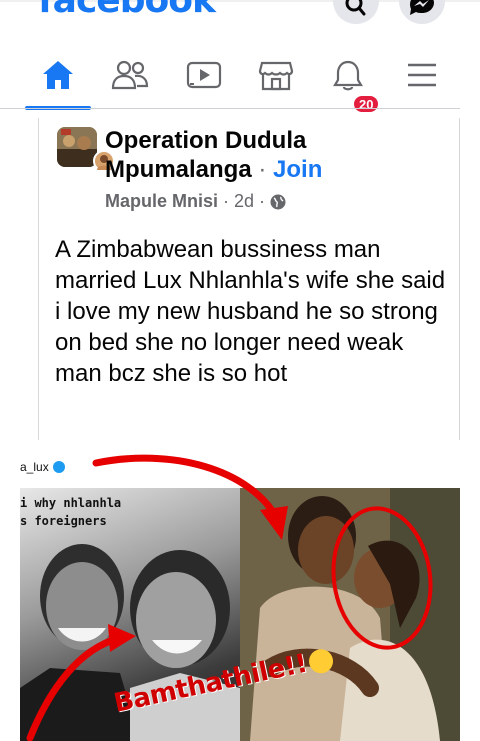  I want to click on nav-menu, so click(422, 75).